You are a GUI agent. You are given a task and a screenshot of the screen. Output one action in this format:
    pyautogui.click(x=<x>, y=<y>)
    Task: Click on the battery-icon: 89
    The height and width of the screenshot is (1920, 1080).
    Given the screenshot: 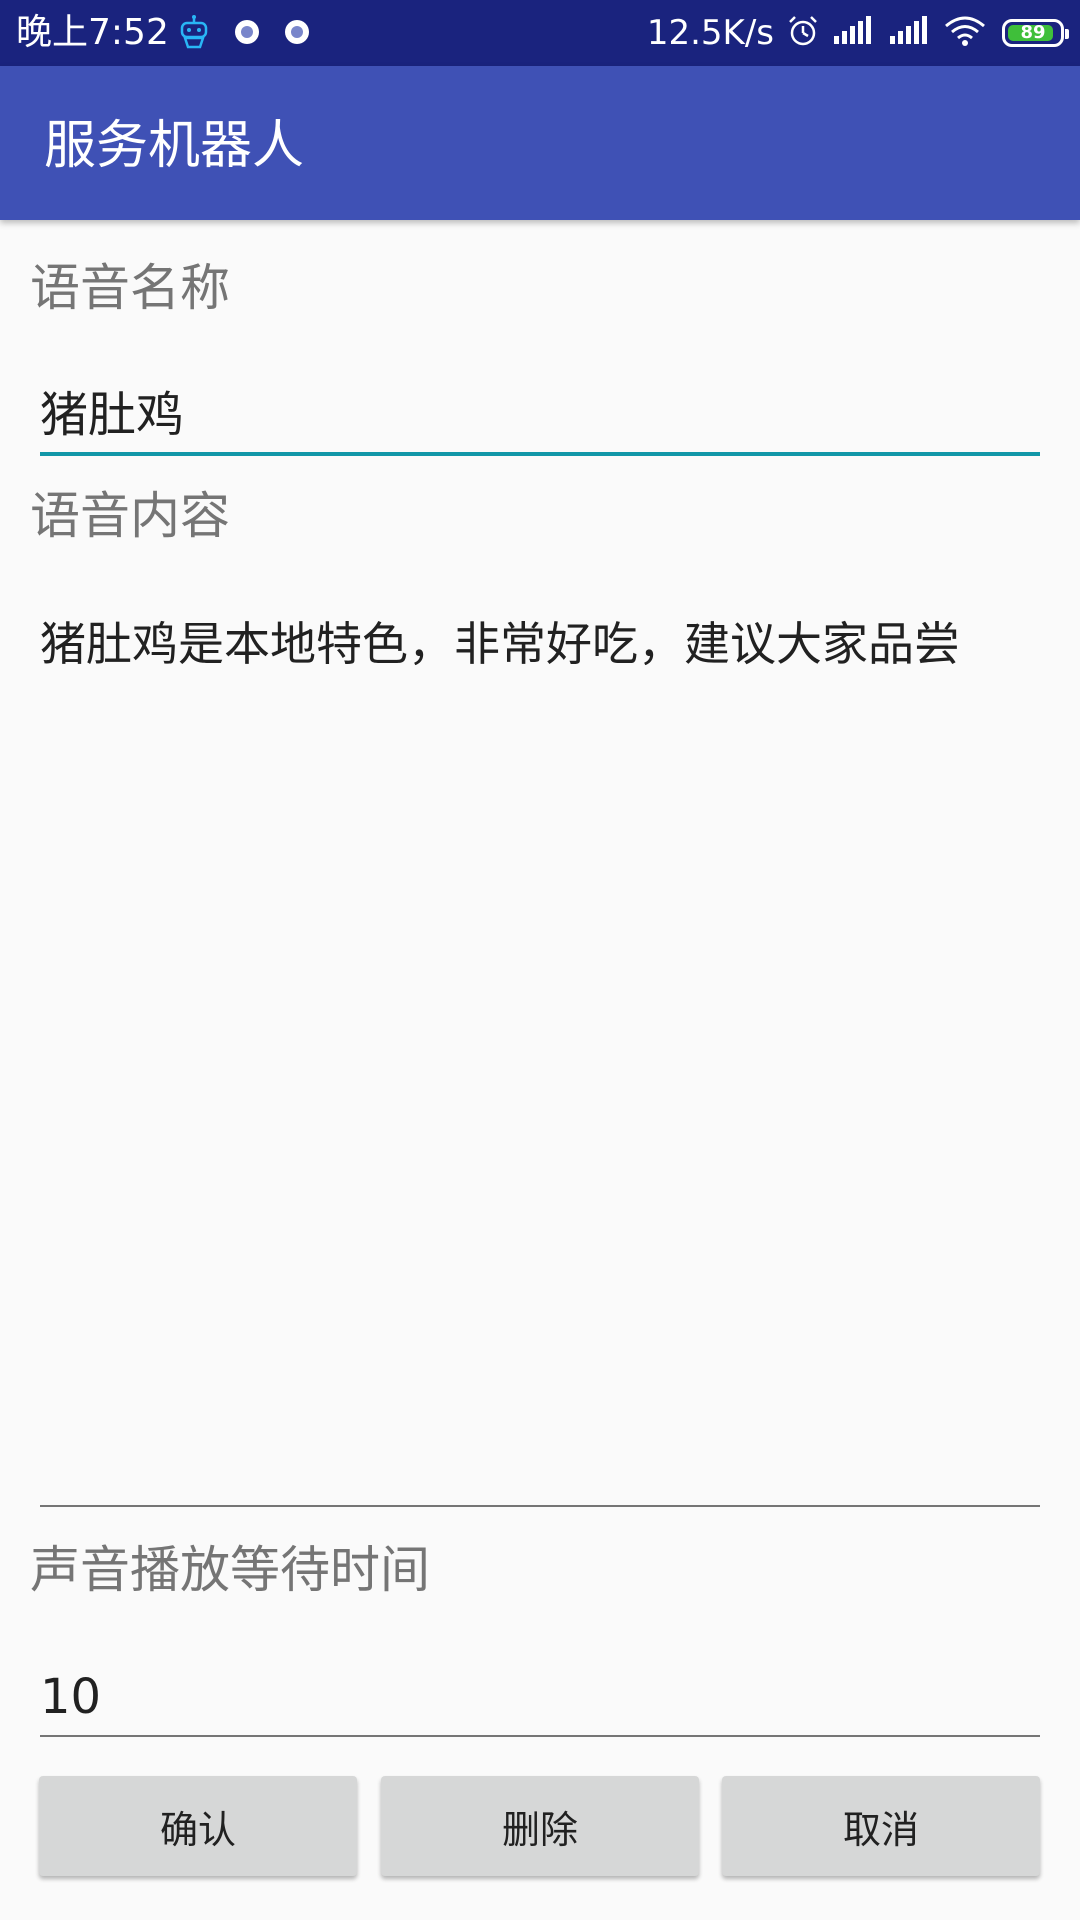 What is the action you would take?
    pyautogui.click(x=1035, y=33)
    